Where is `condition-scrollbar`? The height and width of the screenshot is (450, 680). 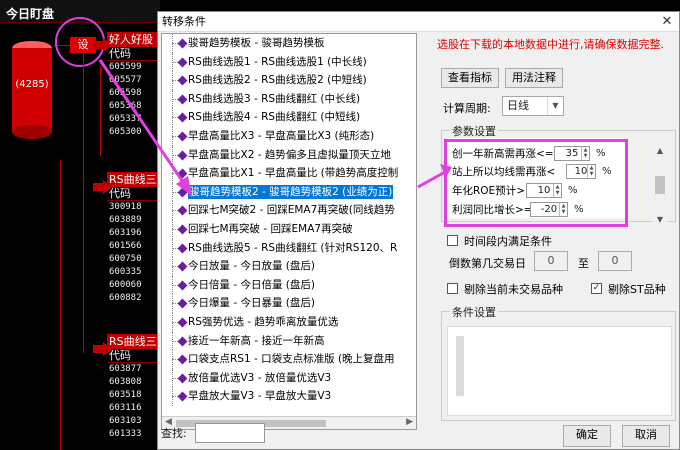
condition-scrollbar is located at coordinates (460, 366).